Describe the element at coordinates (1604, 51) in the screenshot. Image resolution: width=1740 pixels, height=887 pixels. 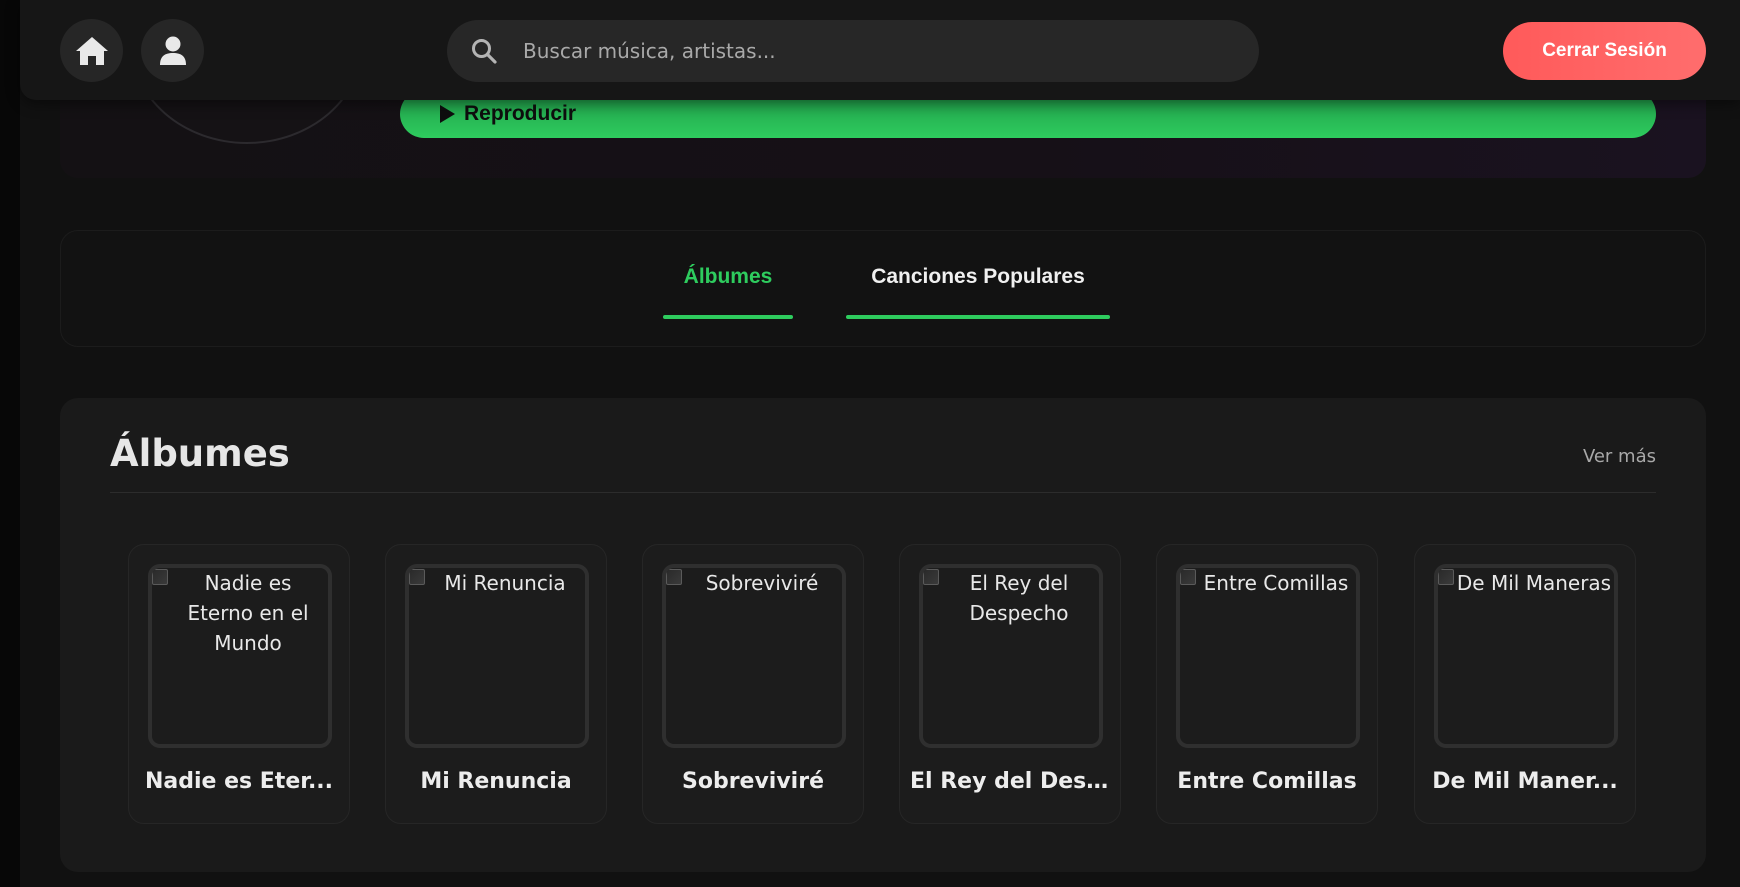
I see `logout-button: Cerrar Sesión` at that location.